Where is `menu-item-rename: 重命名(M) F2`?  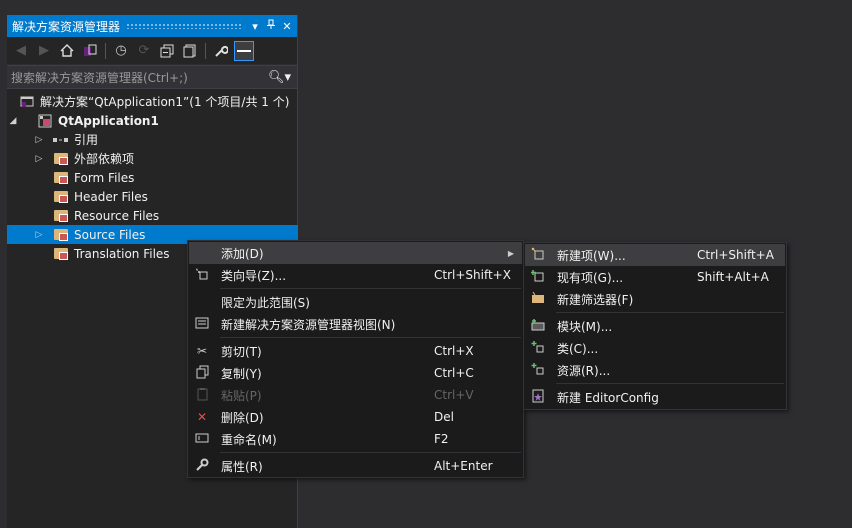 menu-item-rename: 重命名(M) F2 is located at coordinates (355, 439).